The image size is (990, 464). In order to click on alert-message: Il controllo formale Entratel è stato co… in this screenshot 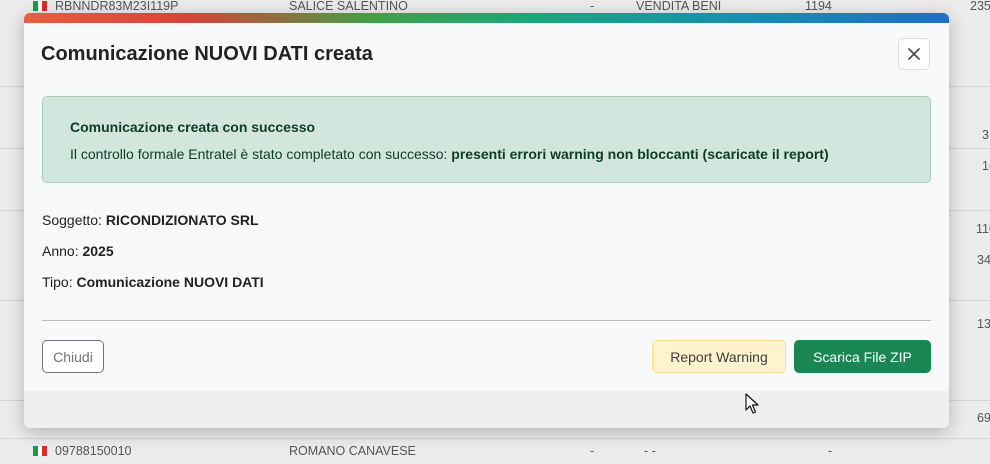, I will do `click(449, 154)`.